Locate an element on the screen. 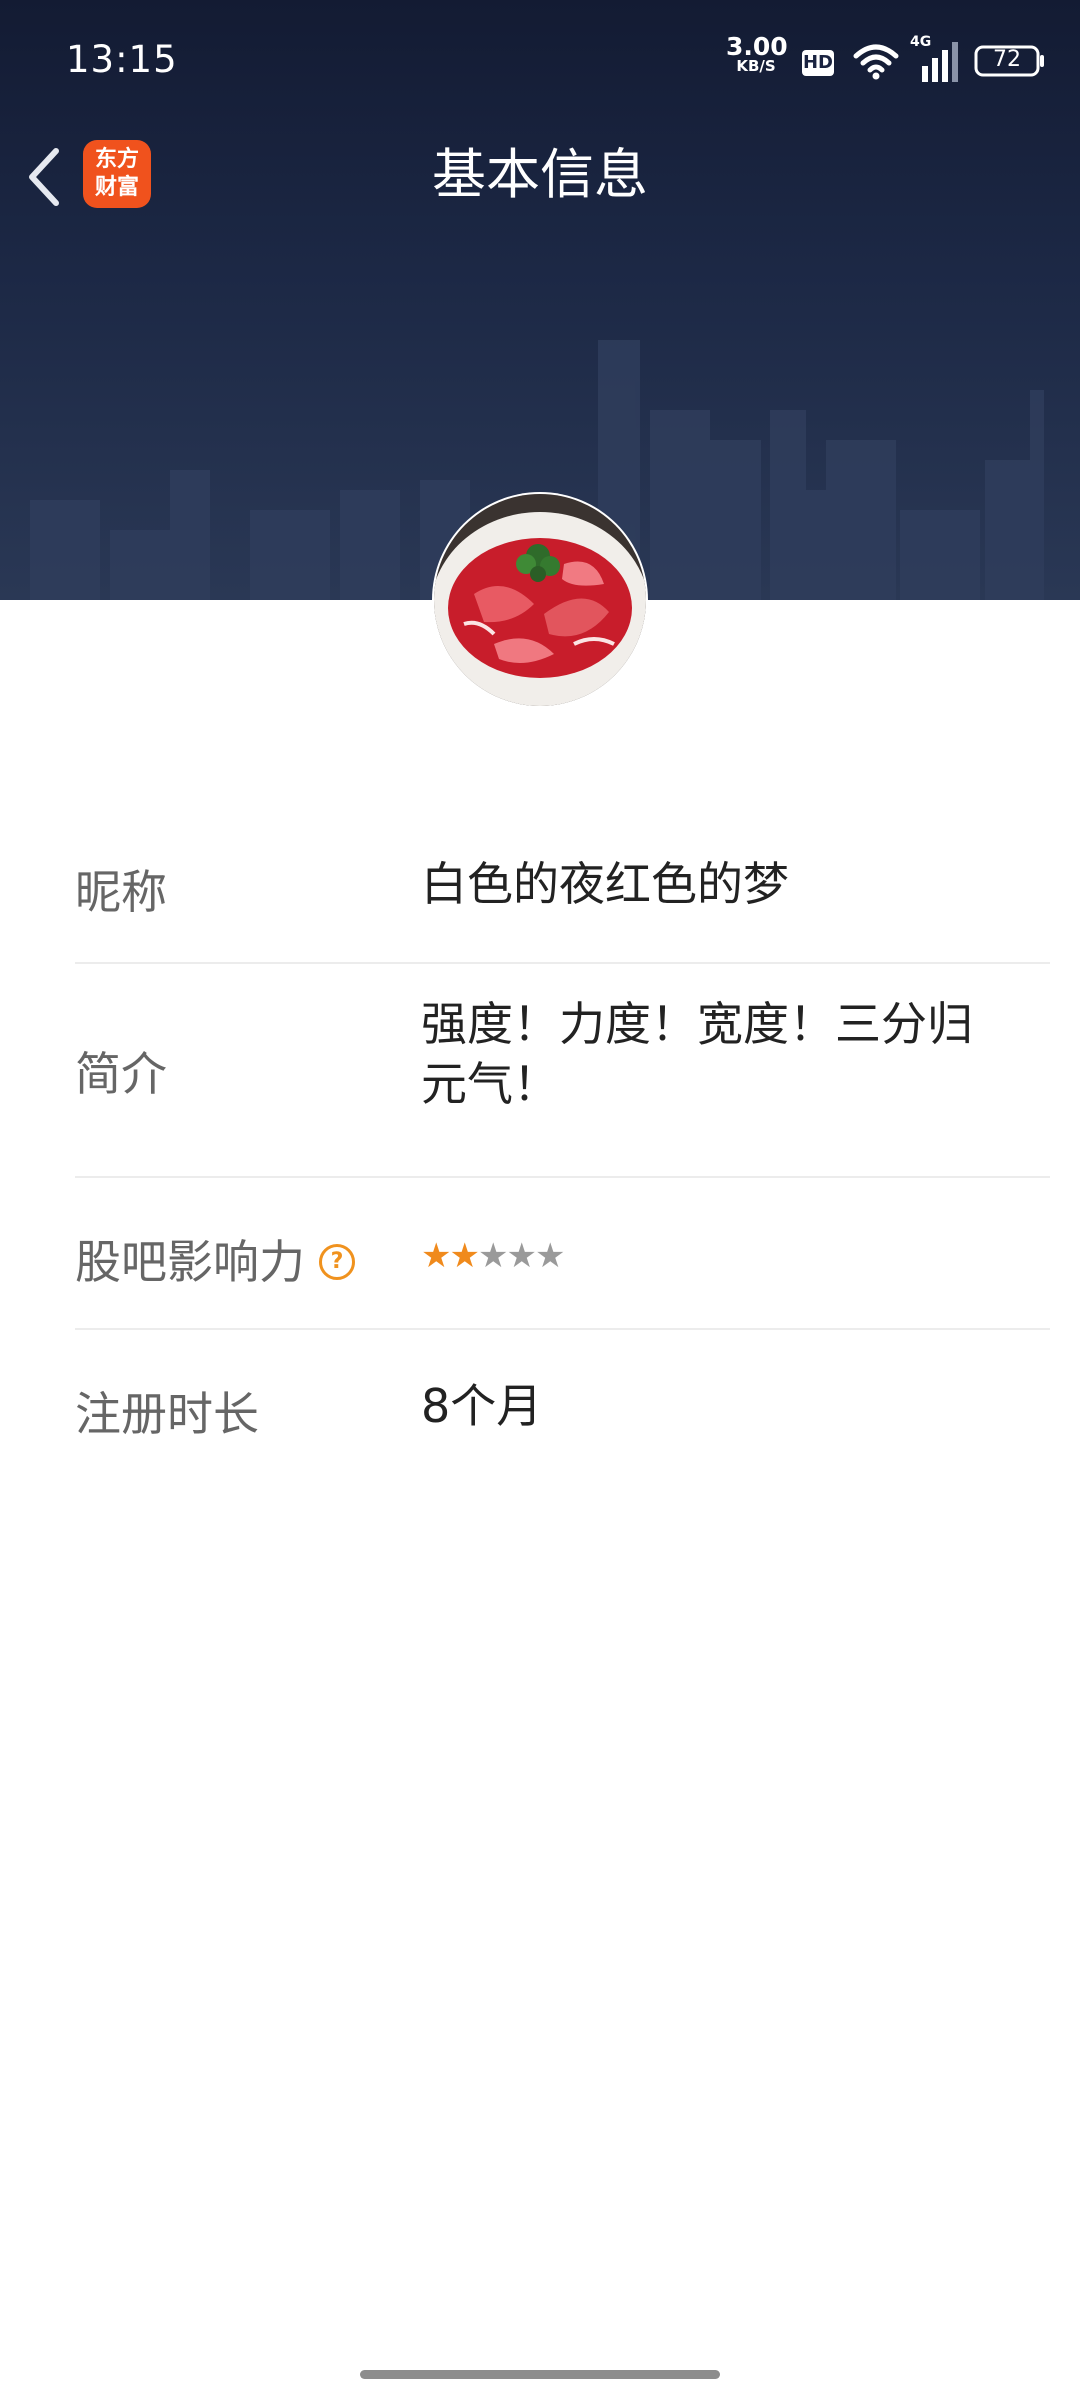 The height and width of the screenshot is (2400, 1080). status-icons: 3.00 KB/S HD 4G 72 is located at coordinates (880, 61).